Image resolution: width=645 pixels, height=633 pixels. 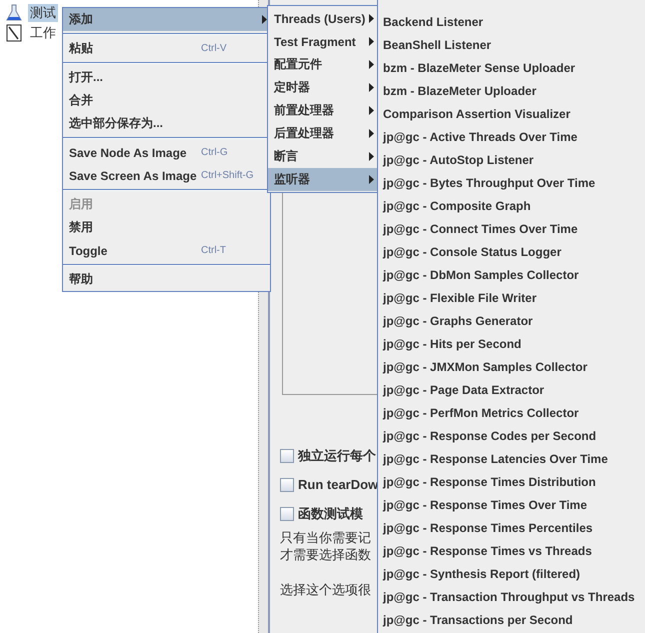 I want to click on description-text: 选择这个选项很, so click(x=325, y=589).